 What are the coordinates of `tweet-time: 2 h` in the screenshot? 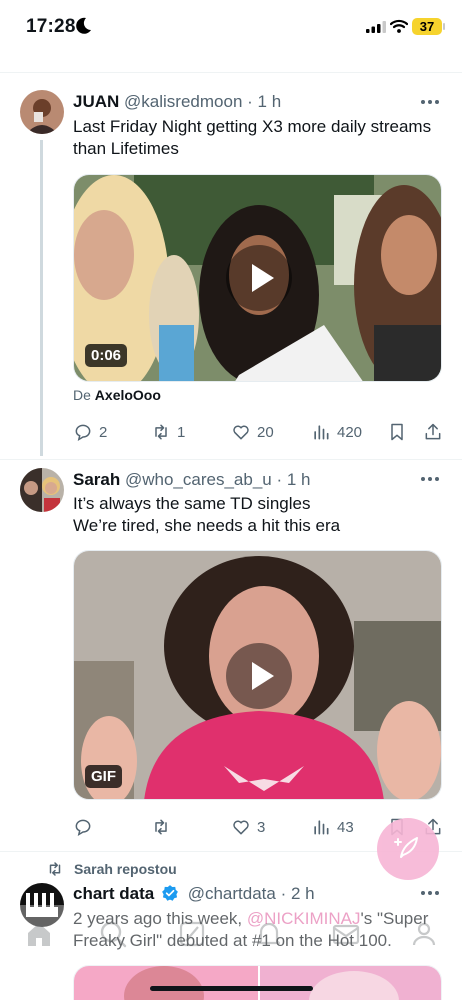 It's located at (303, 893).